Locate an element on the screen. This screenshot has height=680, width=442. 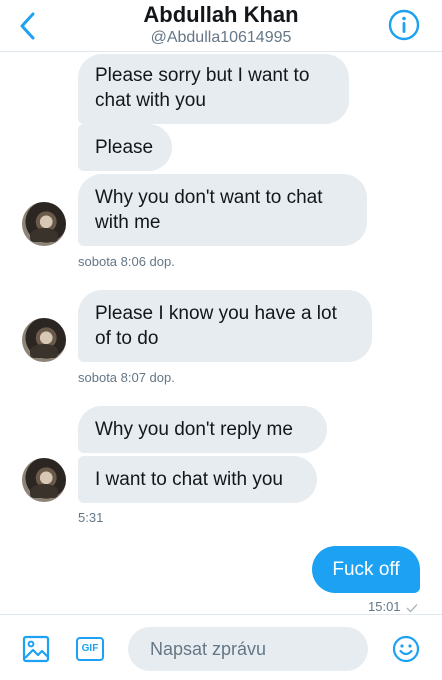
message-text-line: chat with you is located at coordinates (150, 100).